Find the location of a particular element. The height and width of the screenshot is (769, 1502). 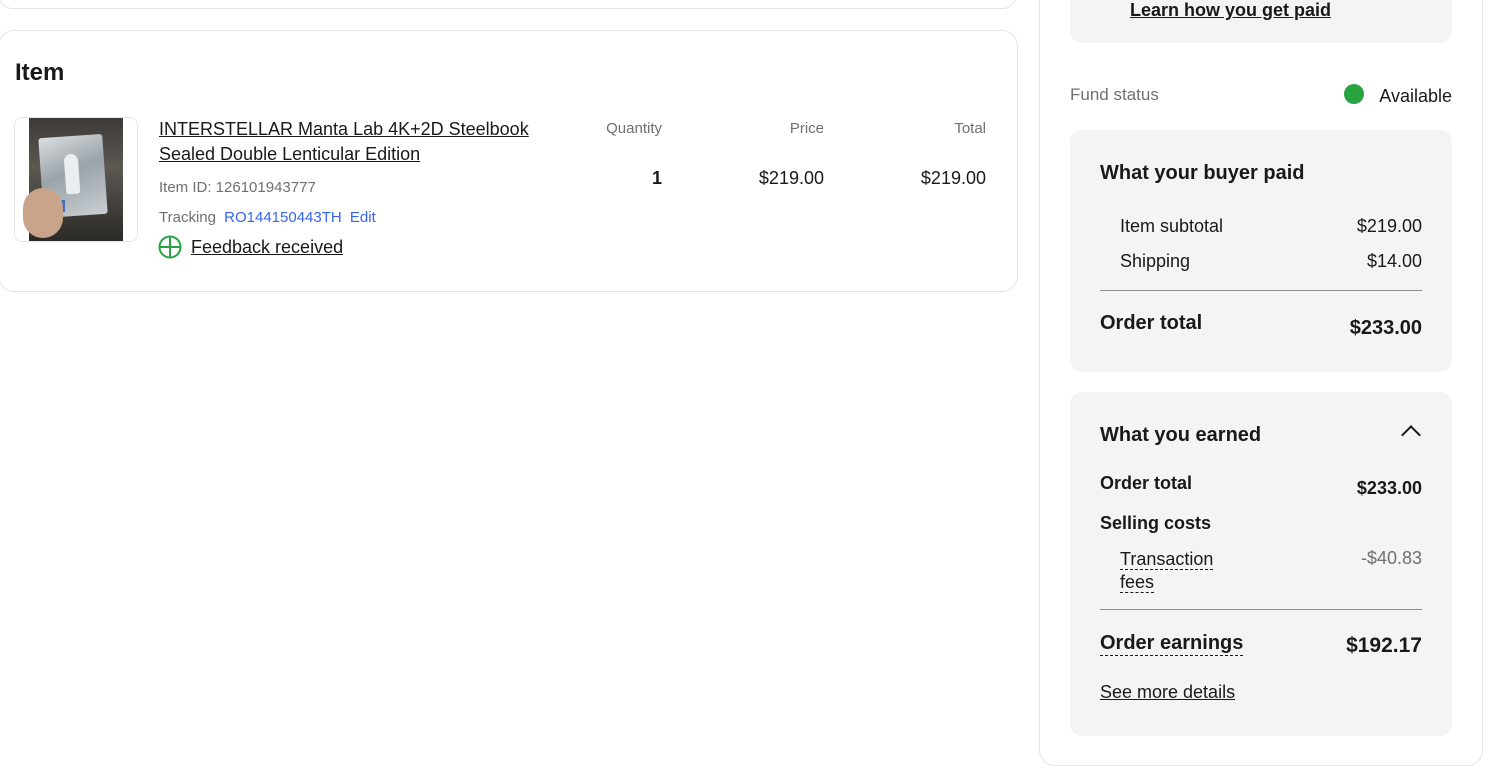

feedback-row: Feedback received is located at coordinates (250, 247).